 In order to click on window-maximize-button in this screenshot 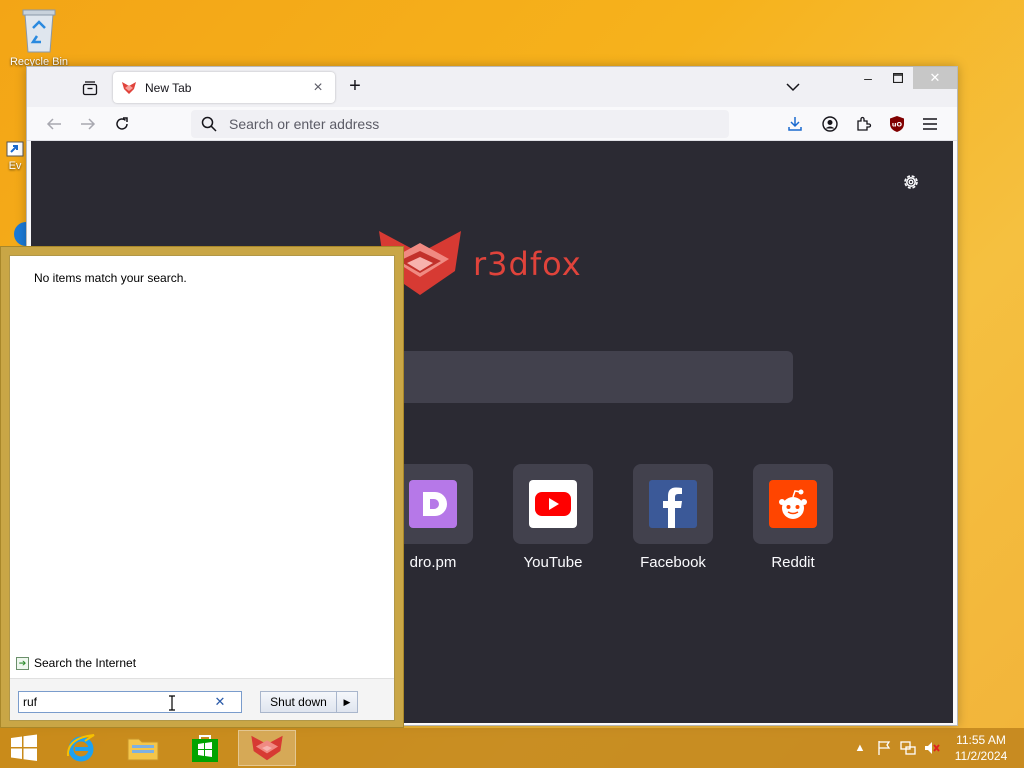, I will do `click(898, 78)`.